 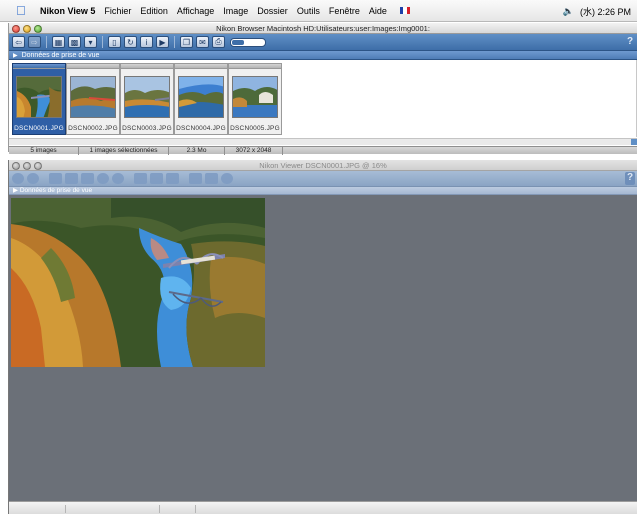 What do you see at coordinates (218, 42) in the screenshot?
I see `print-icon: ⎙` at bounding box center [218, 42].